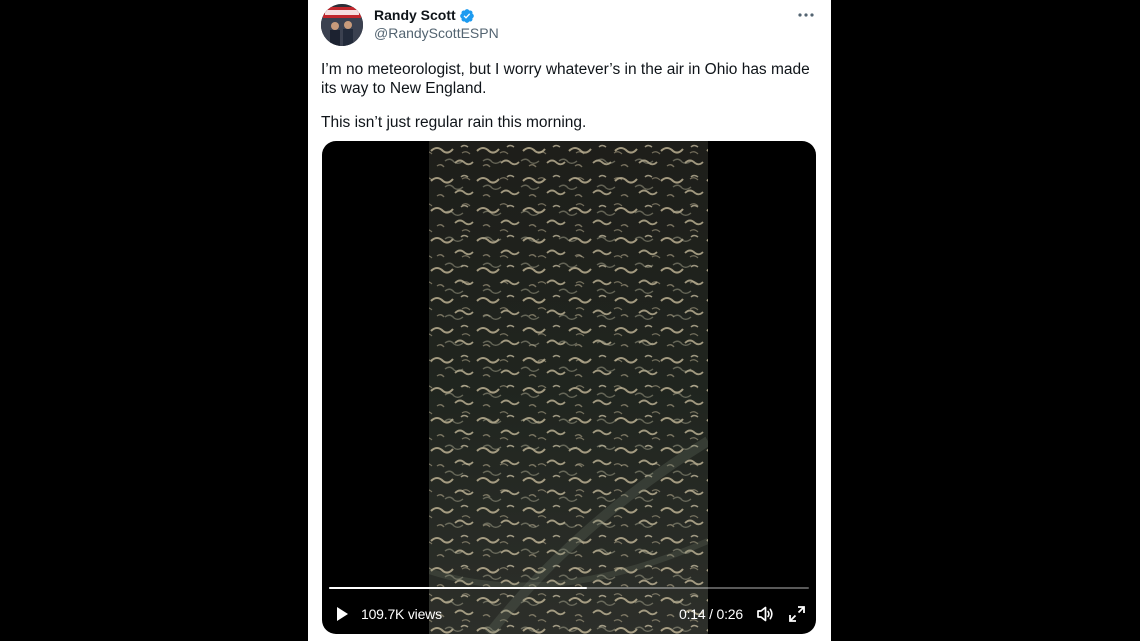 The image size is (1140, 641). Describe the element at coordinates (806, 15) in the screenshot. I see `more-options-icon` at that location.